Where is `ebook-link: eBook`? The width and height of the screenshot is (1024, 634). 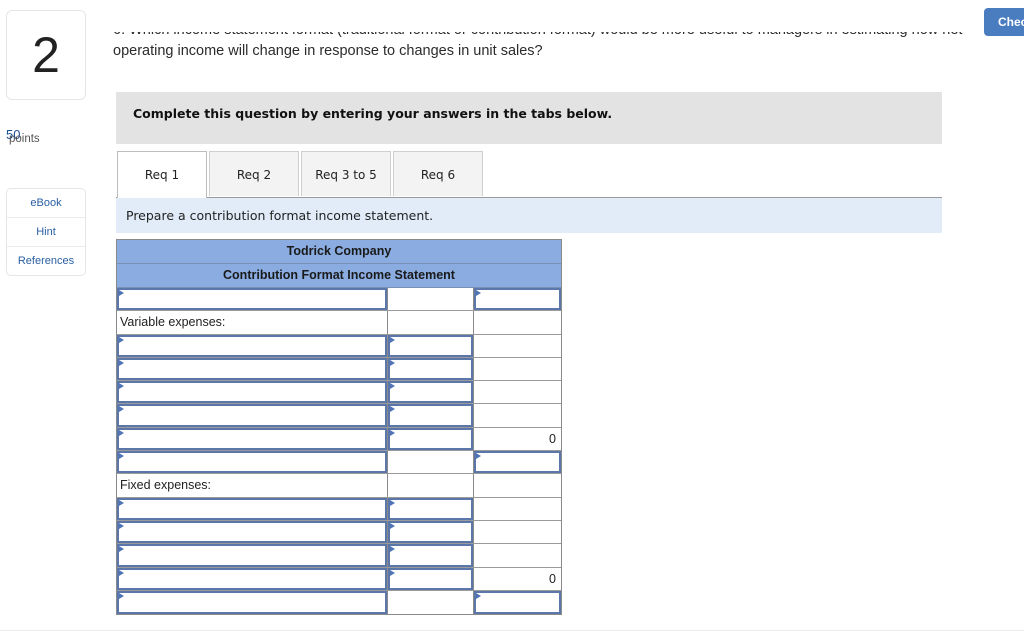 ebook-link: eBook is located at coordinates (46, 203).